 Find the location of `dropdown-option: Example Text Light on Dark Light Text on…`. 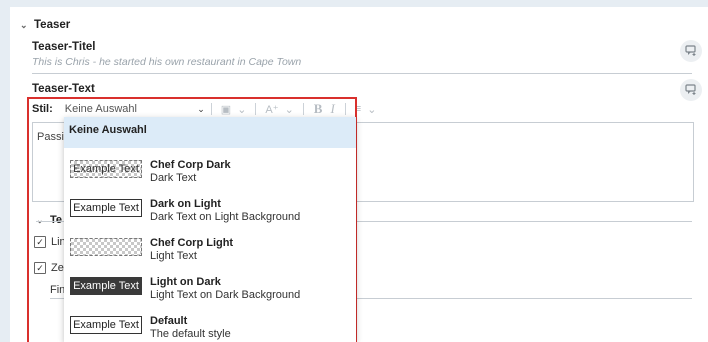

dropdown-option: Example Text Light on Dark Light Text on… is located at coordinates (210, 284).